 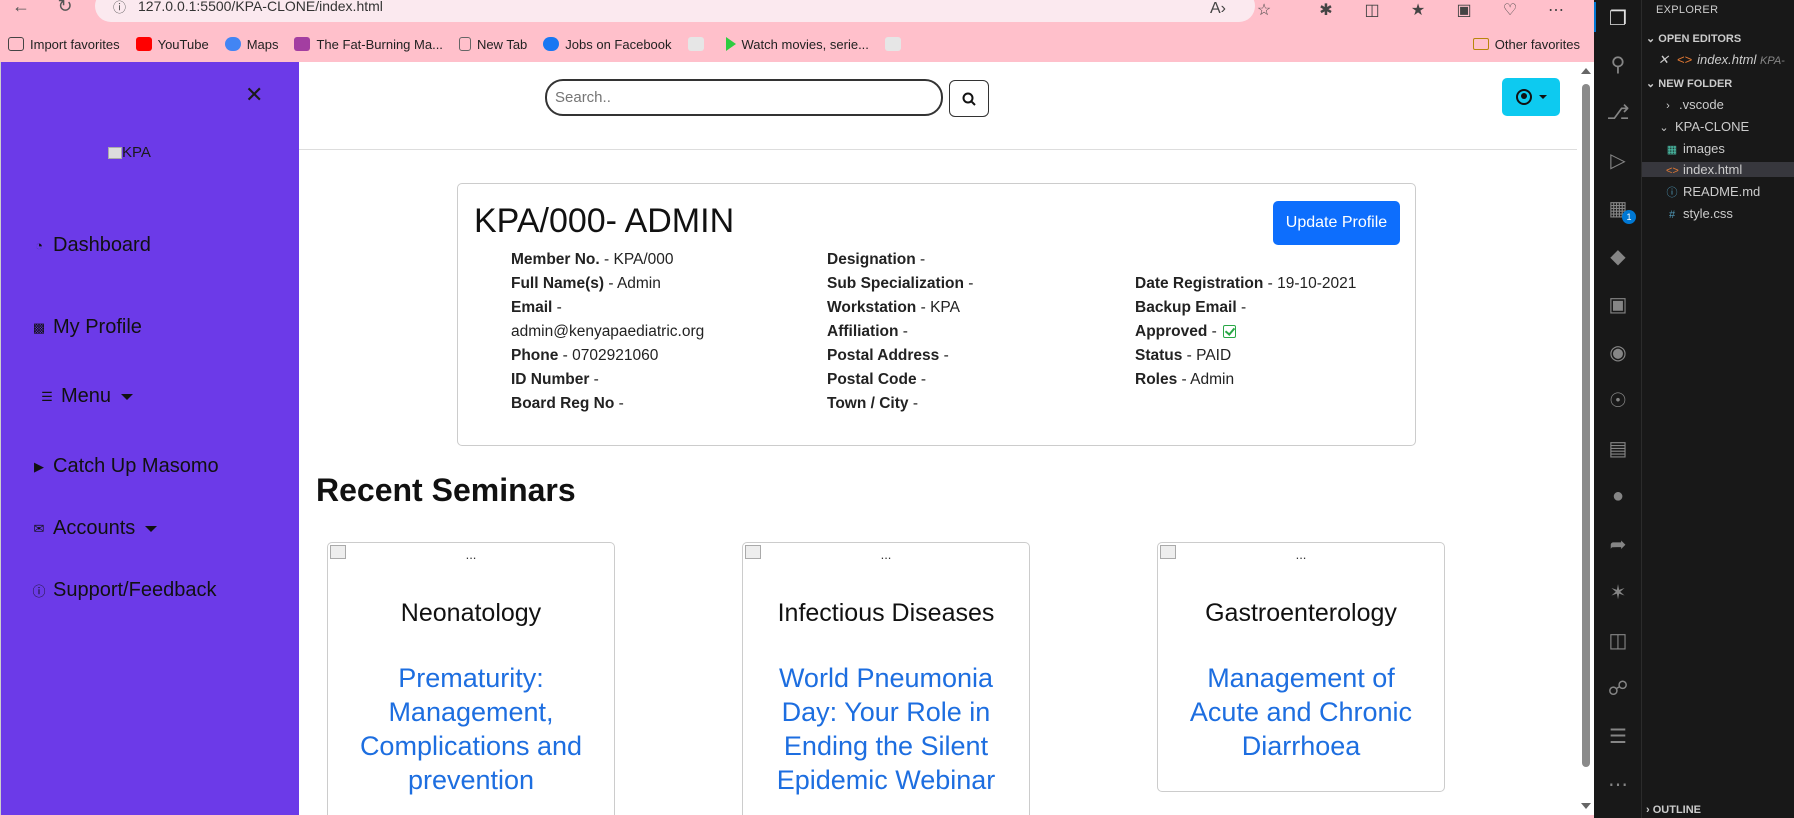 I want to click on browser-toolbar: A› ☆ ✱ ◫ ★ ▣ ♡ ⋯ ❖, so click(x=1410, y=10).